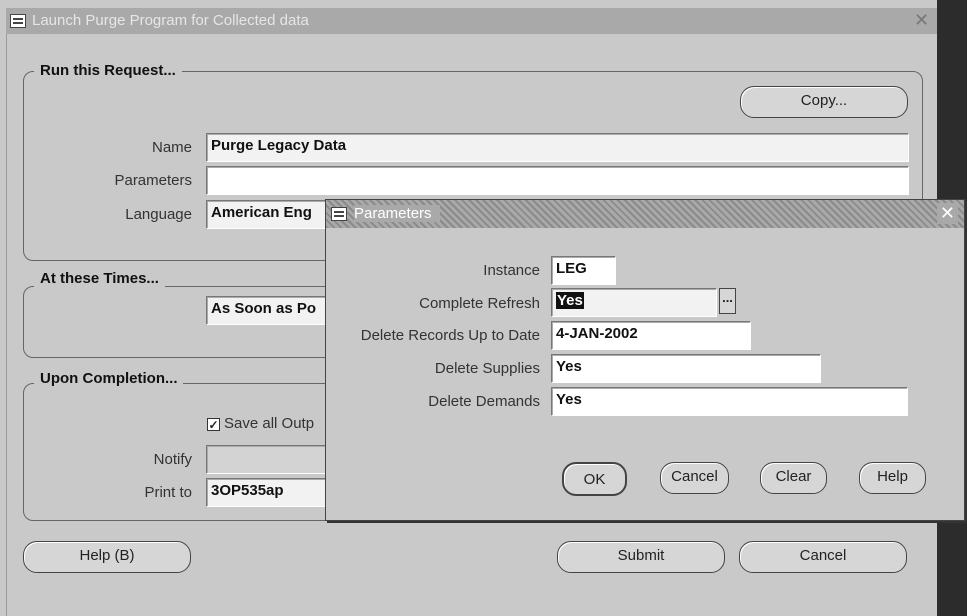  What do you see at coordinates (18, 21) in the screenshot?
I see `oracle-app-icon` at bounding box center [18, 21].